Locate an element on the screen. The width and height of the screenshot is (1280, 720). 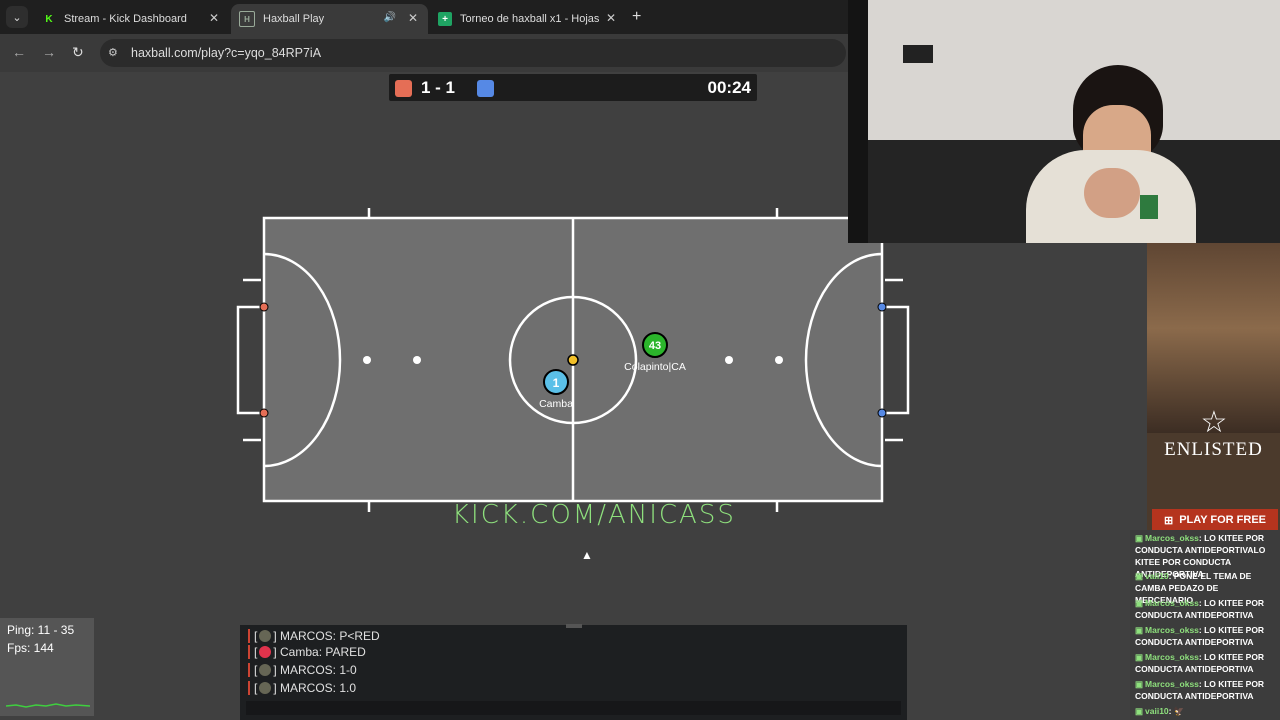
windows-icon: ⊞ is located at coordinates (1168, 520).